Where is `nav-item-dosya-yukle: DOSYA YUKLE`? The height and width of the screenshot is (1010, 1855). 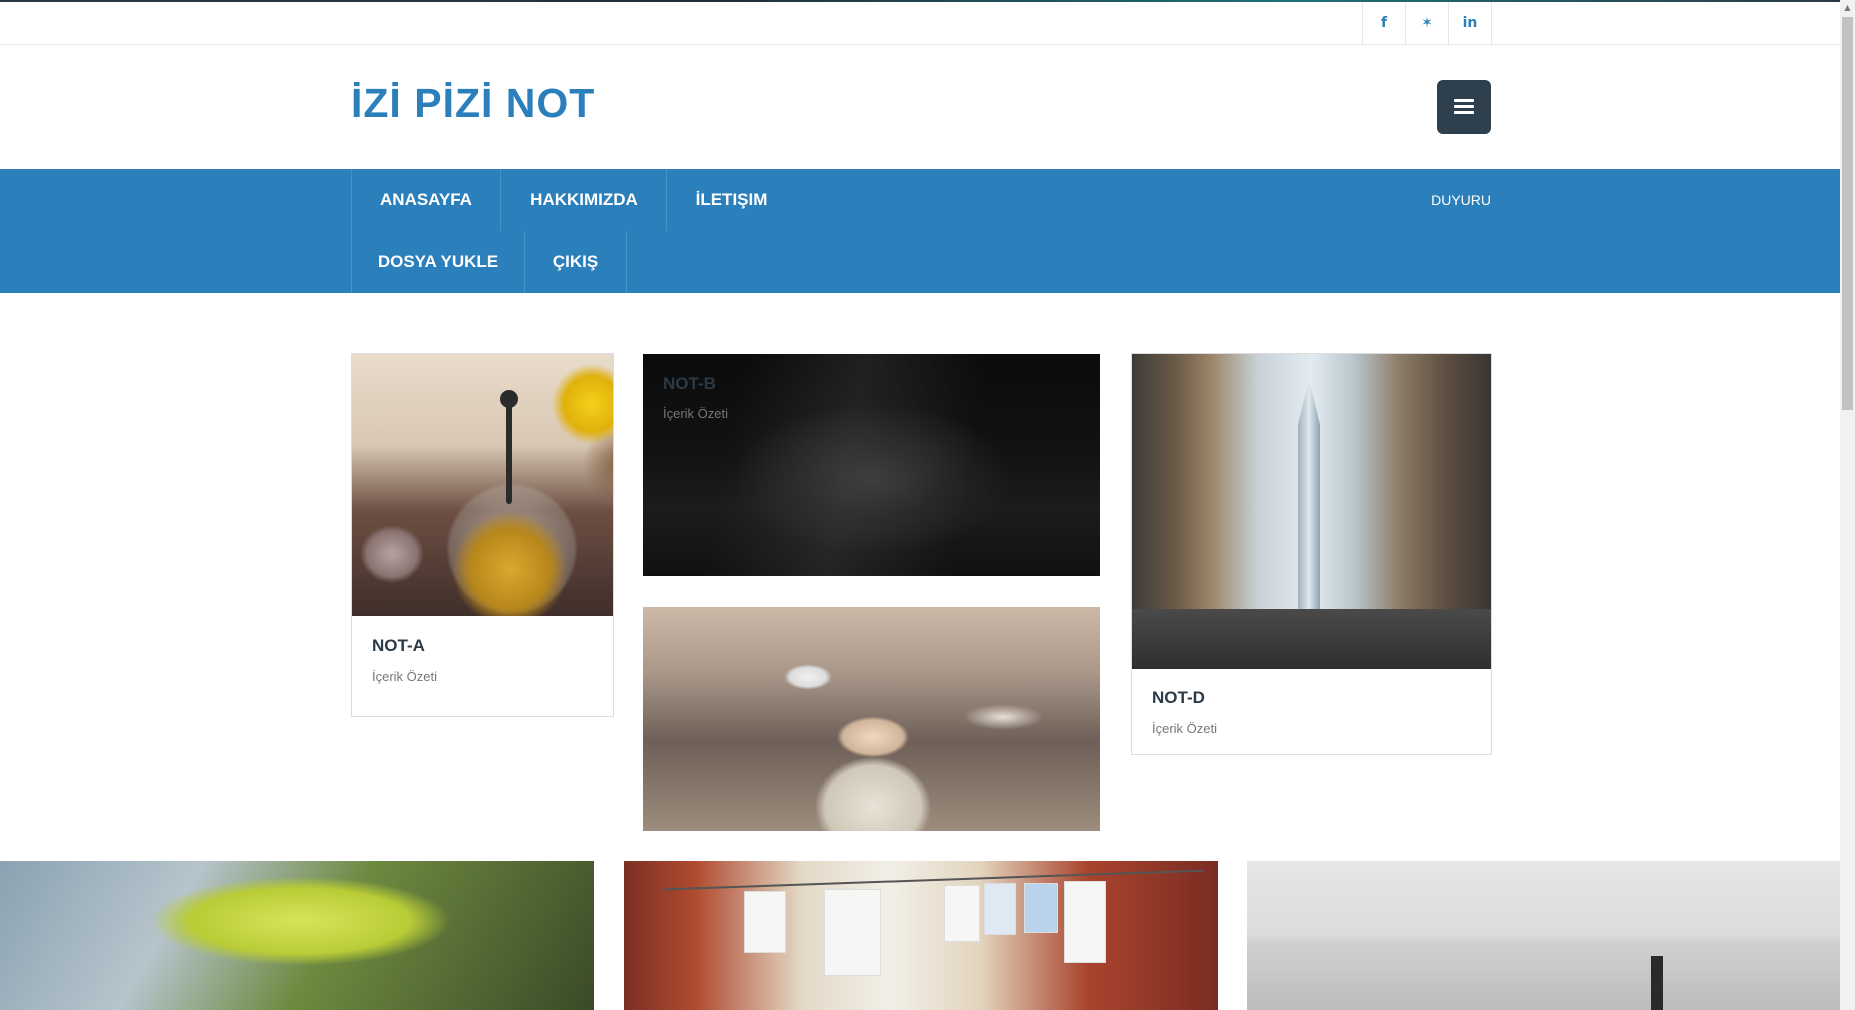
nav-item-dosya-yukle: DOSYA YUKLE is located at coordinates (437, 262).